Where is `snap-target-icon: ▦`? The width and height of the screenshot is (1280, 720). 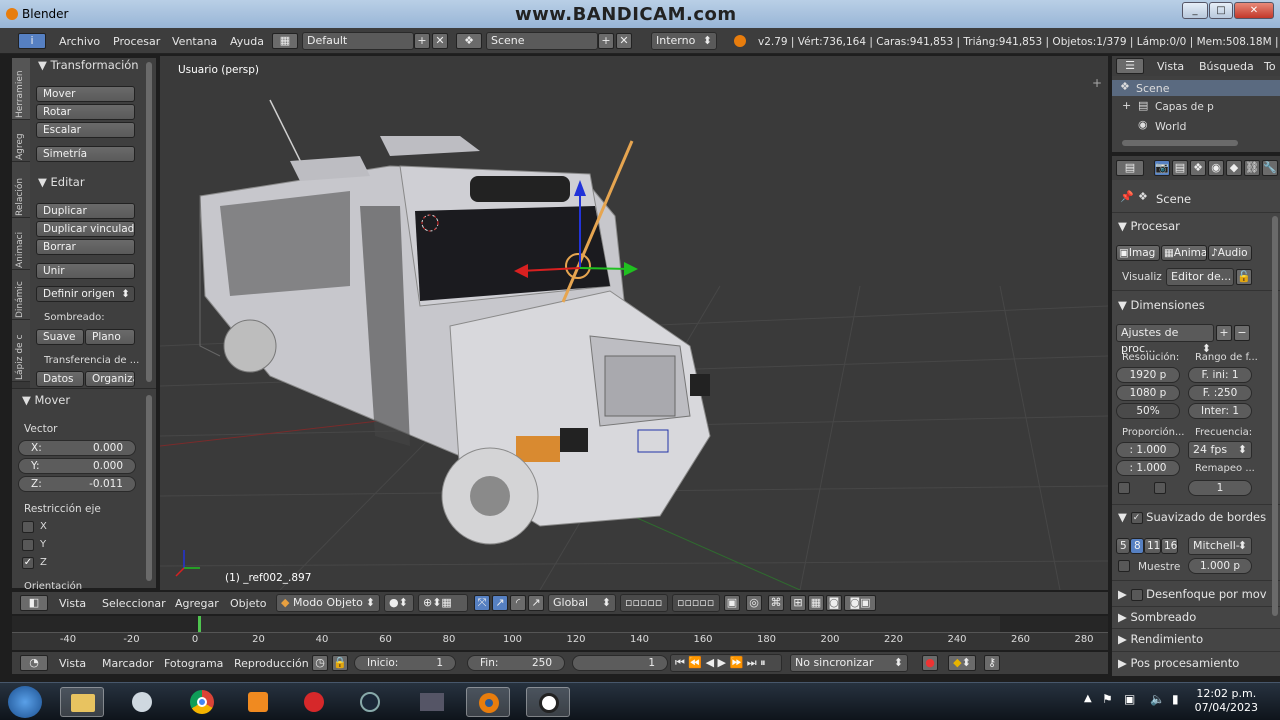 snap-target-icon: ▦ is located at coordinates (816, 603).